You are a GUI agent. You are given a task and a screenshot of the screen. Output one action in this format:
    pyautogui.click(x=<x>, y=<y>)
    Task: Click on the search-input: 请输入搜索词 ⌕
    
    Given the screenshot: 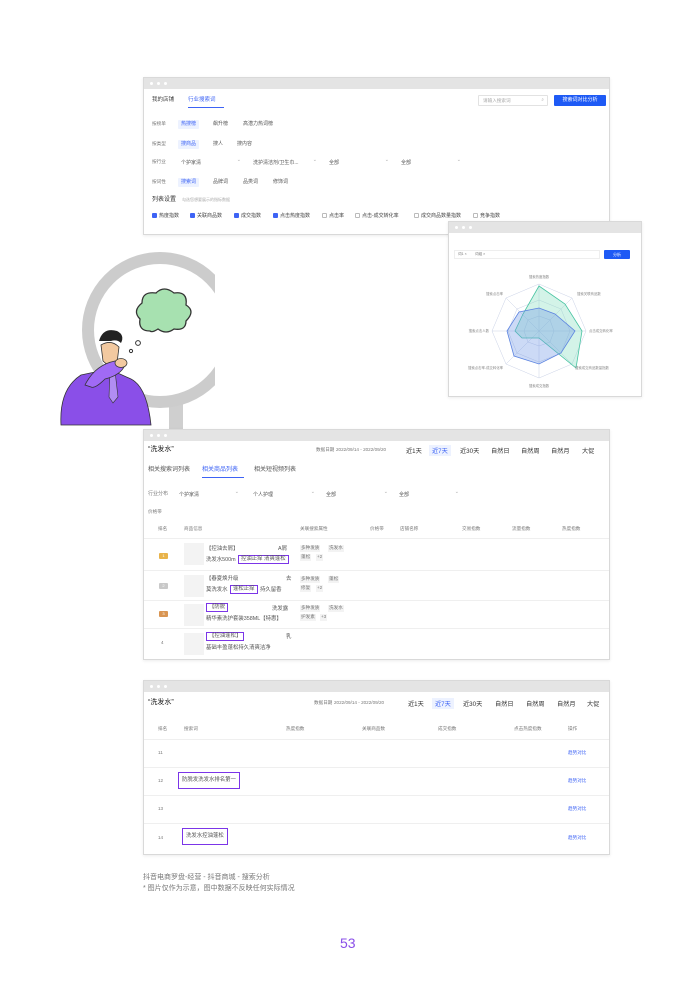 What is the action you would take?
    pyautogui.click(x=513, y=100)
    